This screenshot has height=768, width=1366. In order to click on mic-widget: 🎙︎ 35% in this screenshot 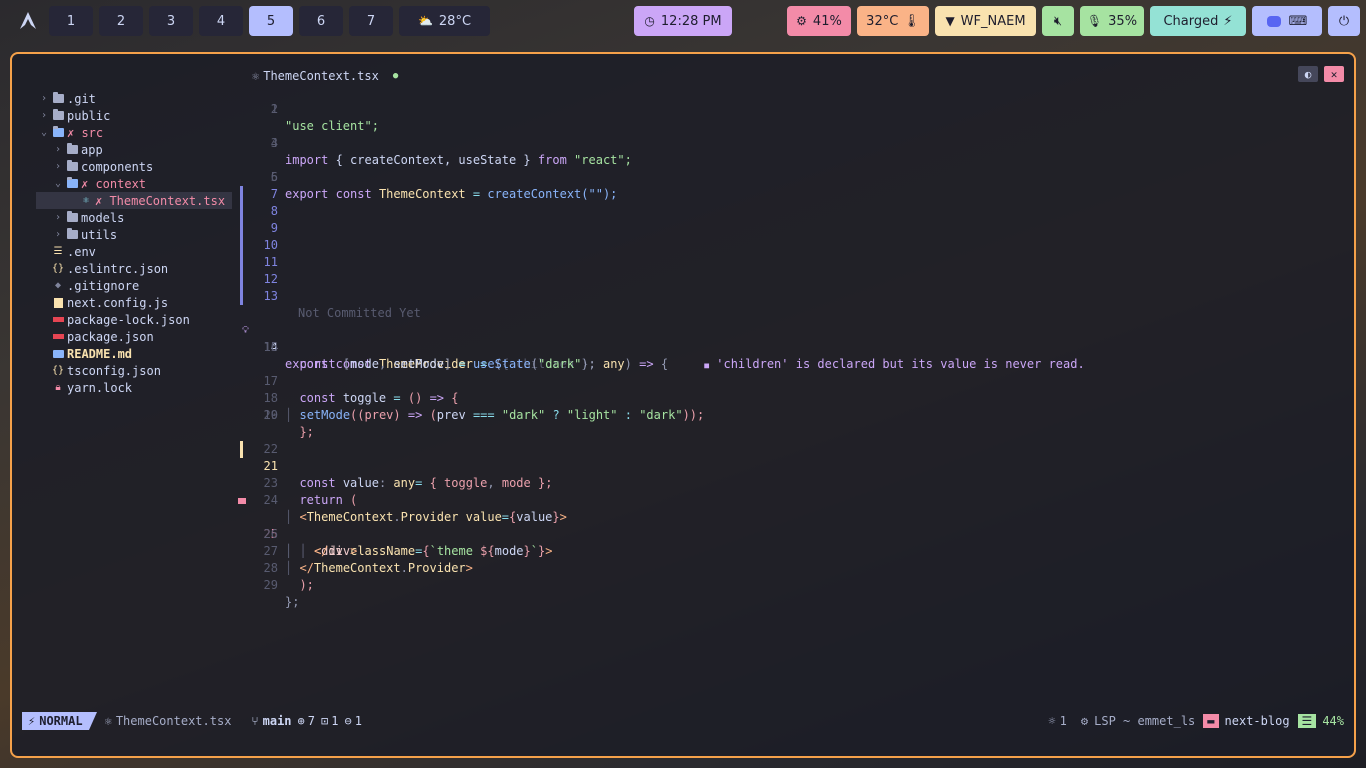, I will do `click(1112, 21)`.